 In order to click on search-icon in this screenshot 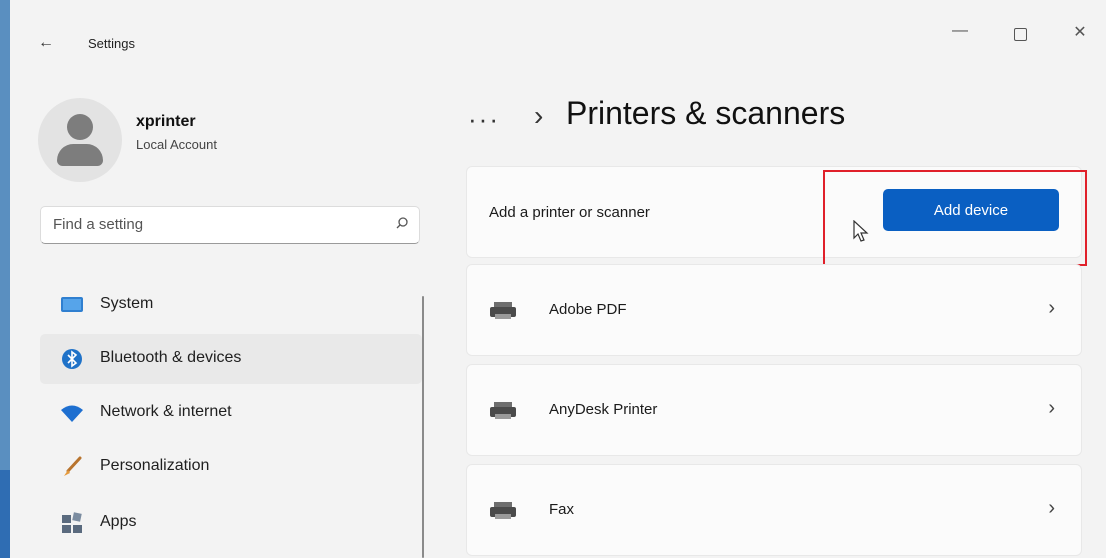, I will do `click(402, 223)`.